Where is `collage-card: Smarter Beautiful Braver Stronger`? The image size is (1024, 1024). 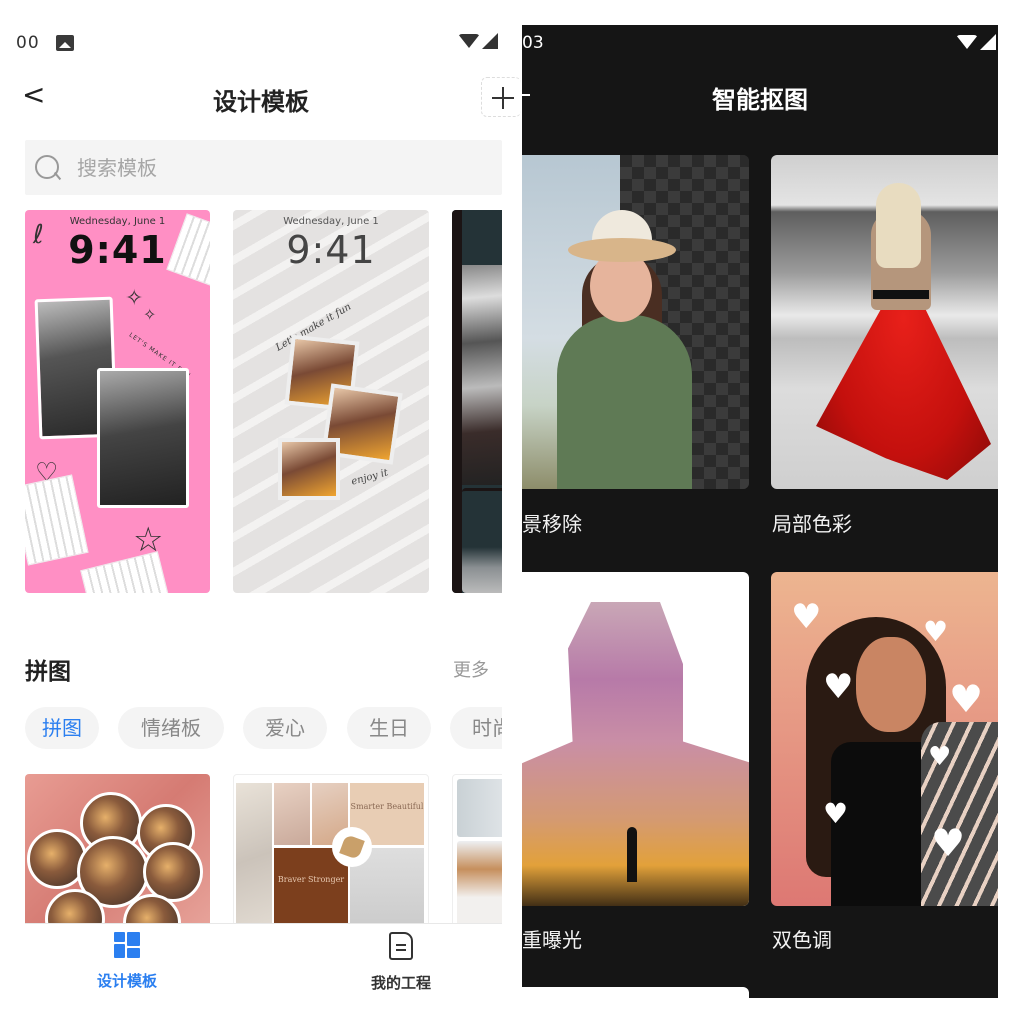
collage-card: Smarter Beautiful Braver Stronger is located at coordinates (331, 849).